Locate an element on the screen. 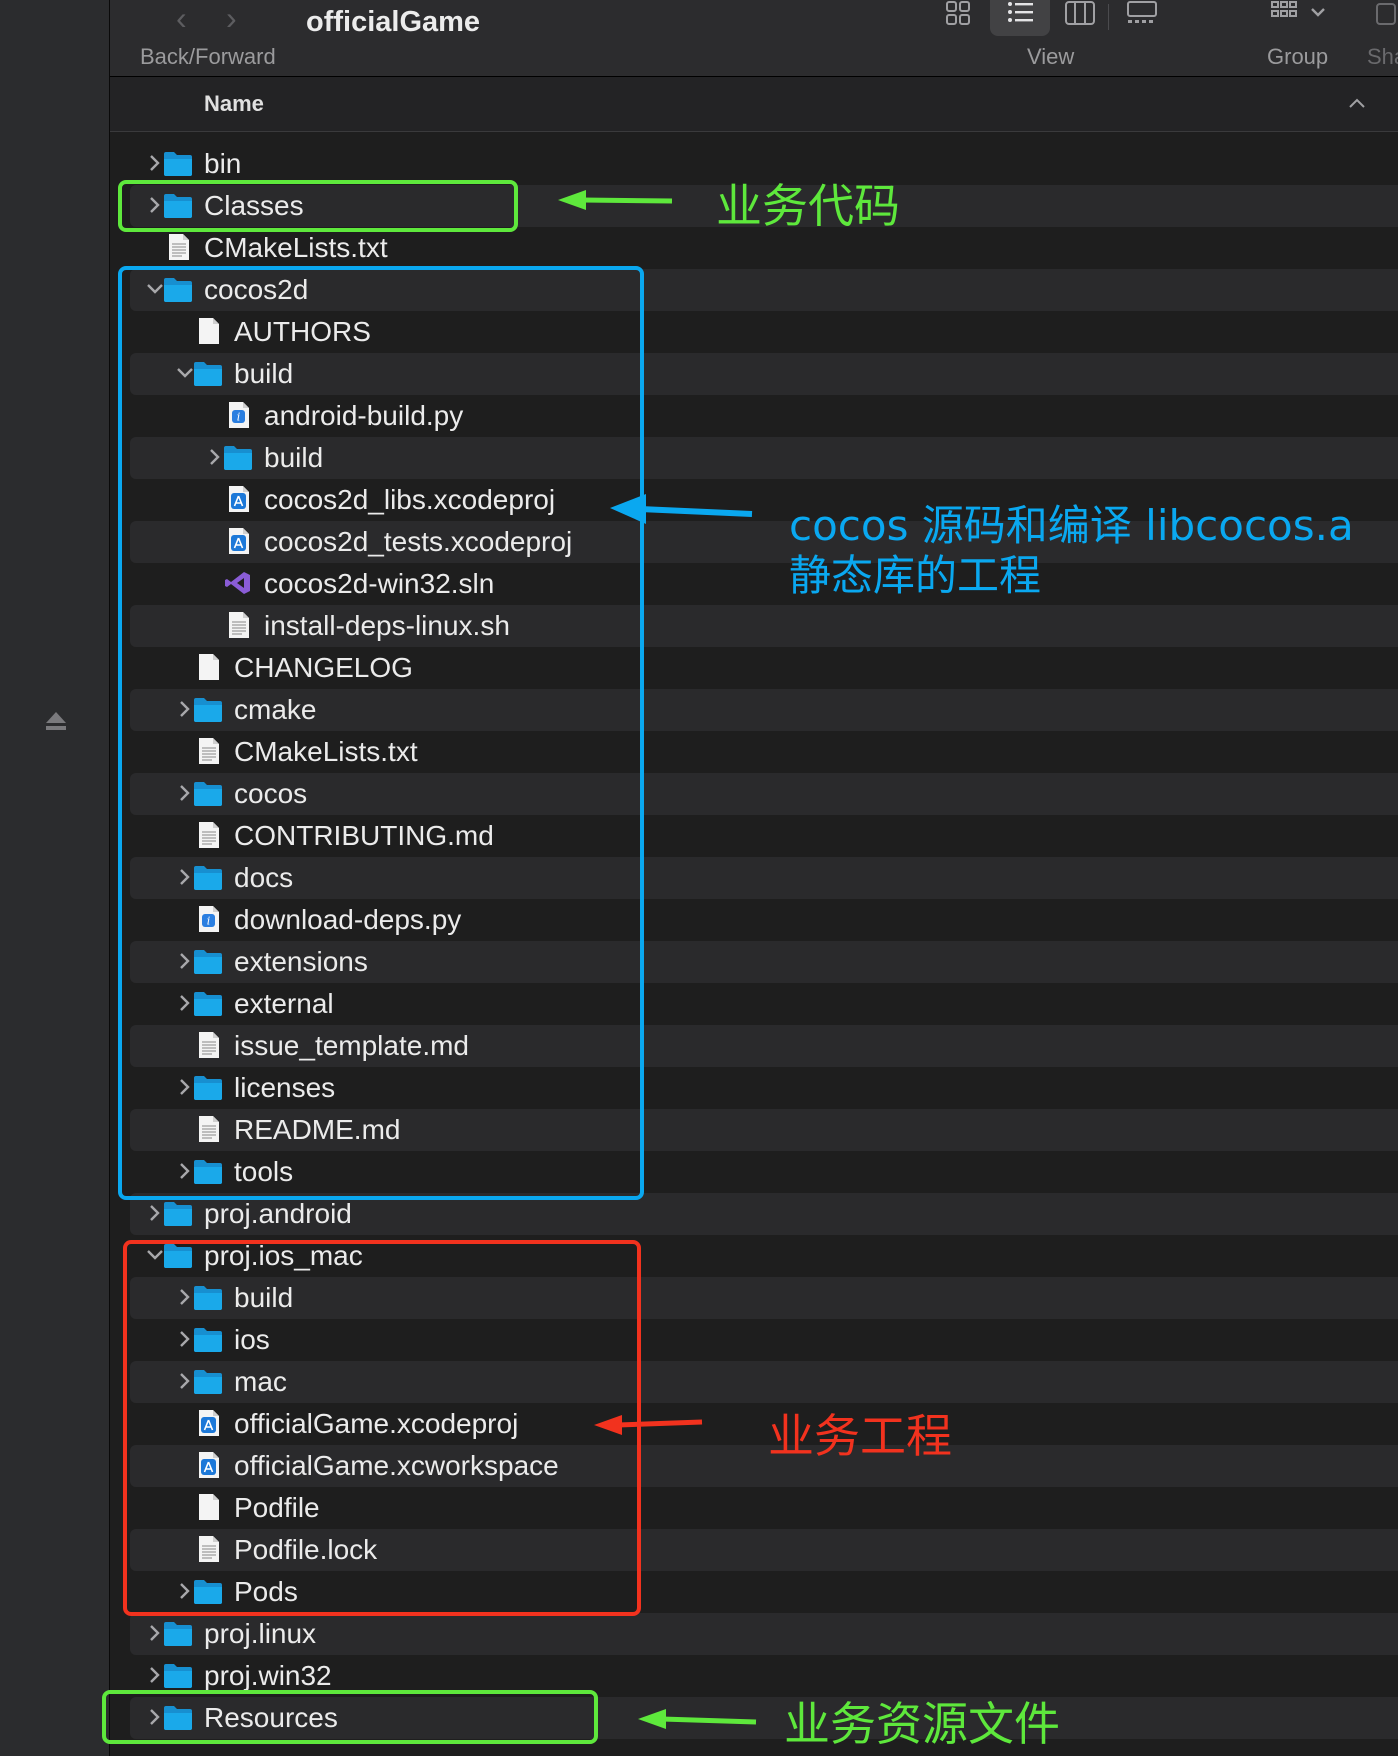 The height and width of the screenshot is (1756, 1398). file-name: ios is located at coordinates (252, 1339).